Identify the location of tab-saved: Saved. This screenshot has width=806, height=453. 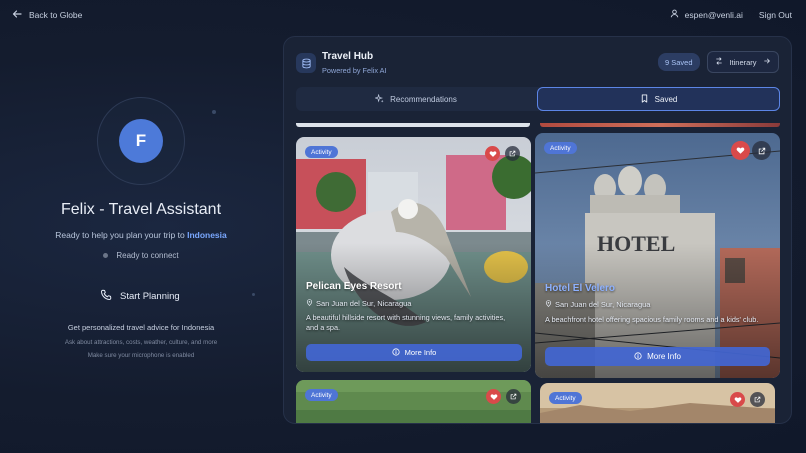
(658, 99).